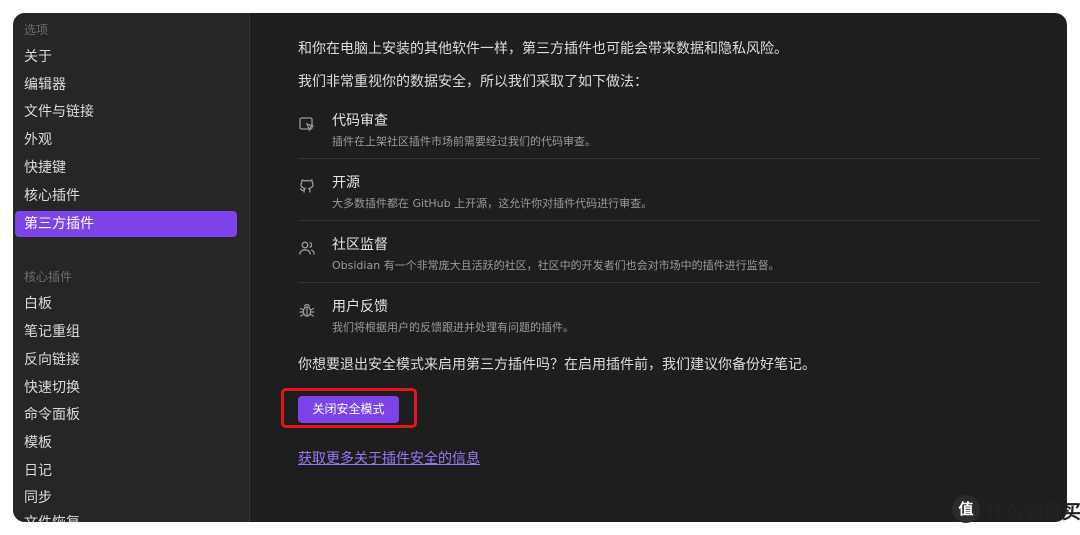 This screenshot has height=535, width=1080. Describe the element at coordinates (126, 85) in the screenshot. I see `sidebar-item-editor: 编辑器` at that location.